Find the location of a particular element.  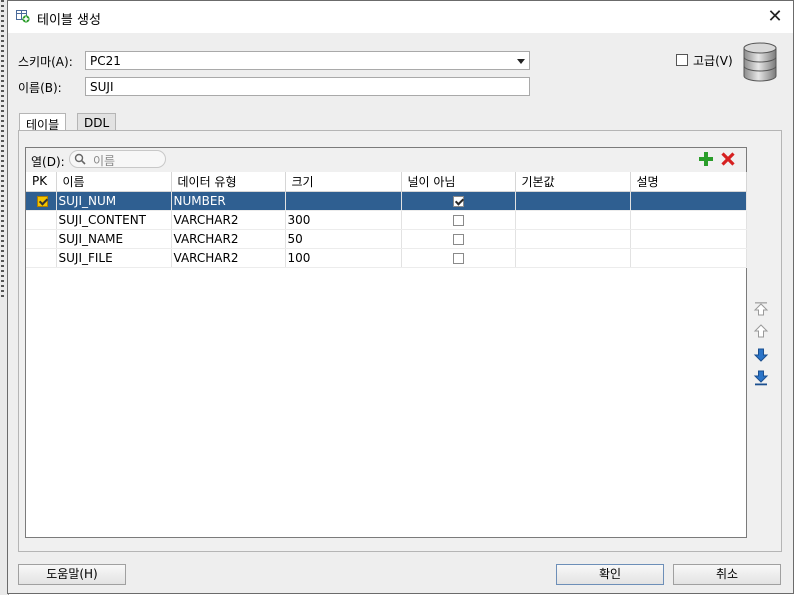

column-search-input: 이름 is located at coordinates (117, 159).